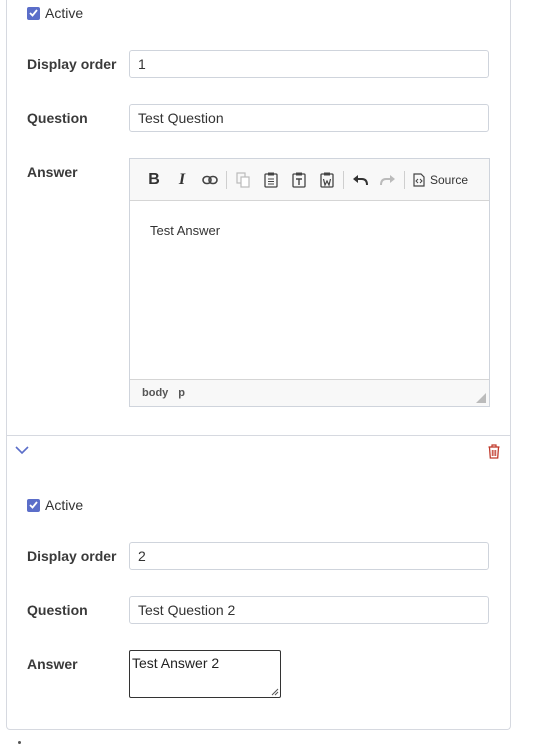  I want to click on paste-text-icon, so click(299, 180).